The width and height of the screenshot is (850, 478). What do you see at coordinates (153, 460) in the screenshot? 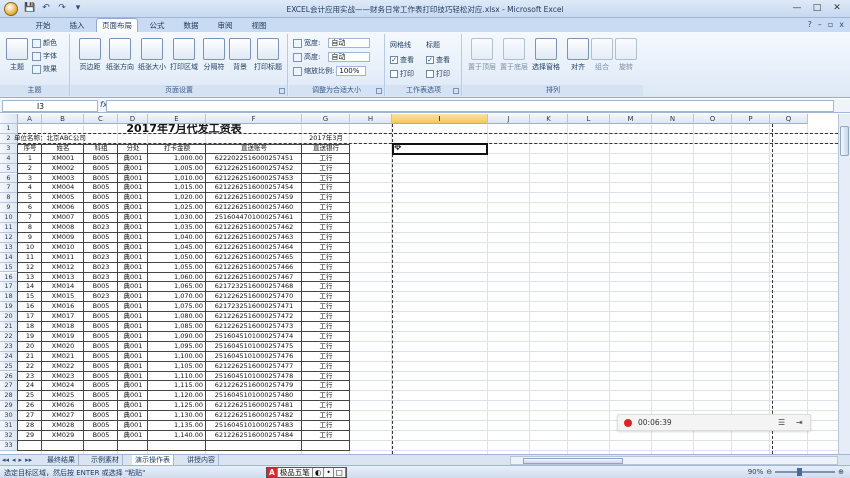
I see `sheet-tab-demo: 演示操作表` at bounding box center [153, 460].